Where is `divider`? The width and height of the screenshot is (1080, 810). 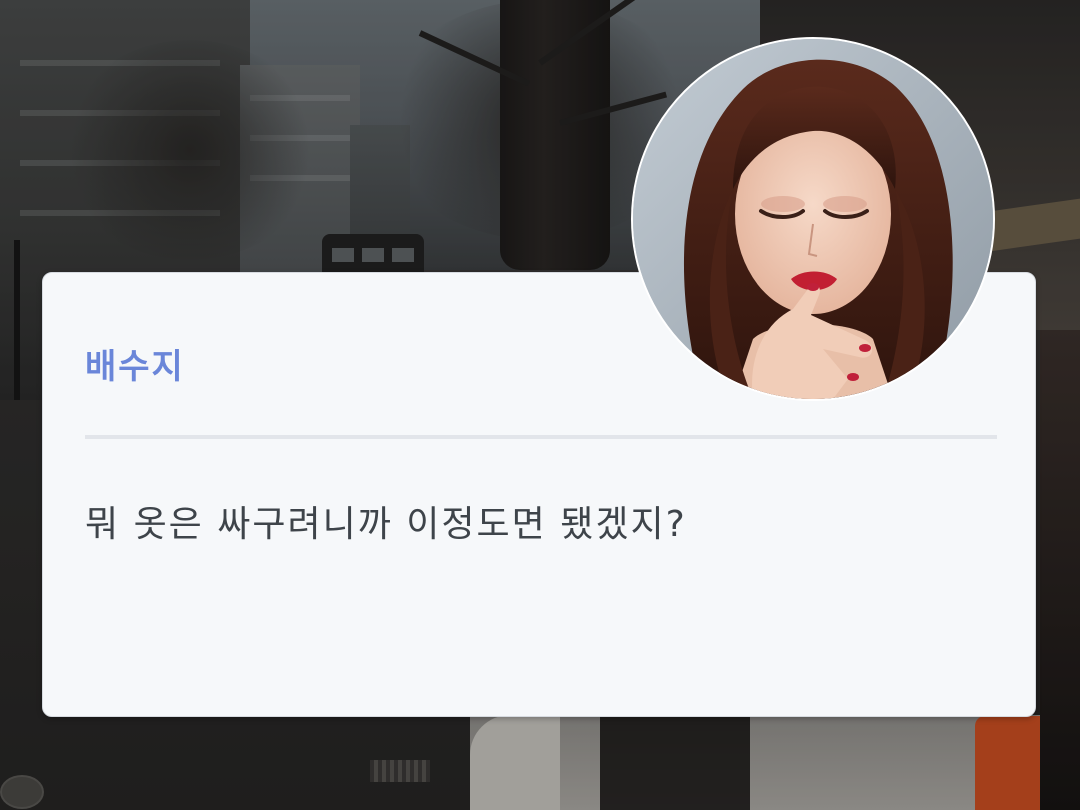 divider is located at coordinates (541, 437).